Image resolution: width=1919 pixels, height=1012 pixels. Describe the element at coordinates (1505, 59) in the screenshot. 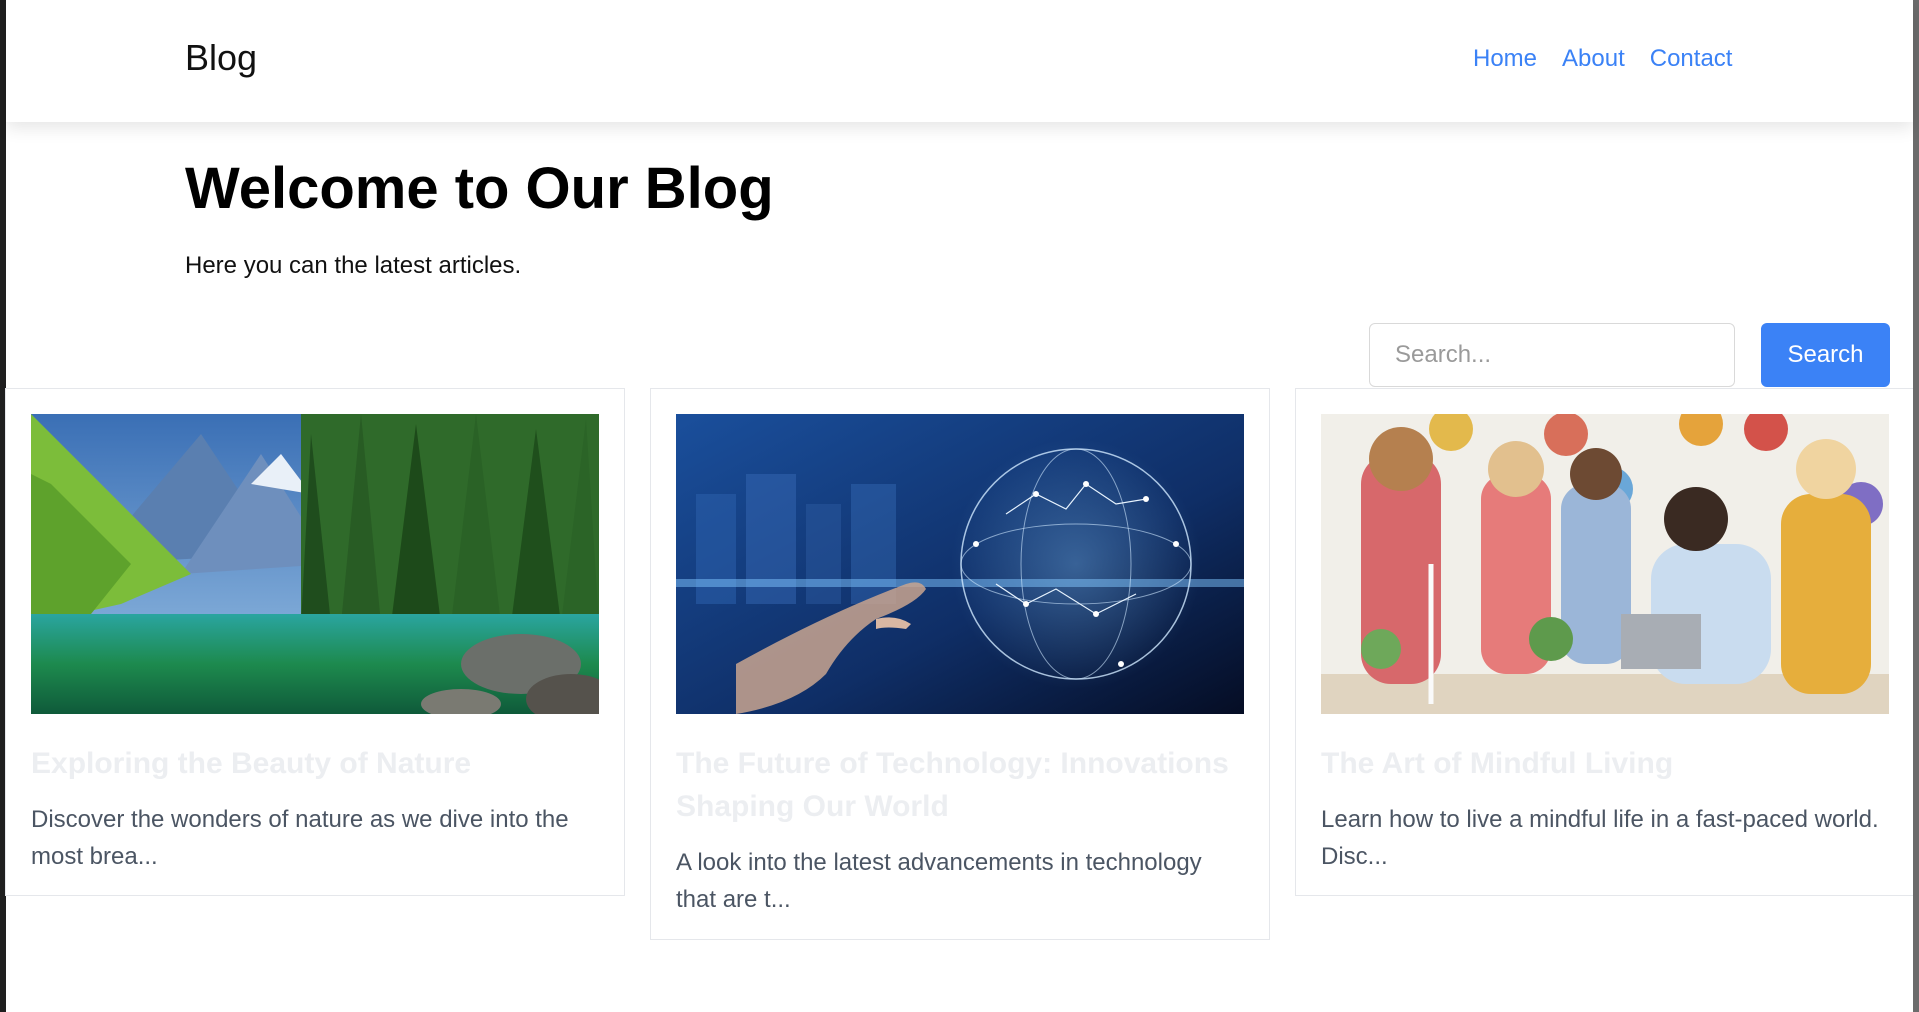

I see `nav-link-home: Home` at that location.